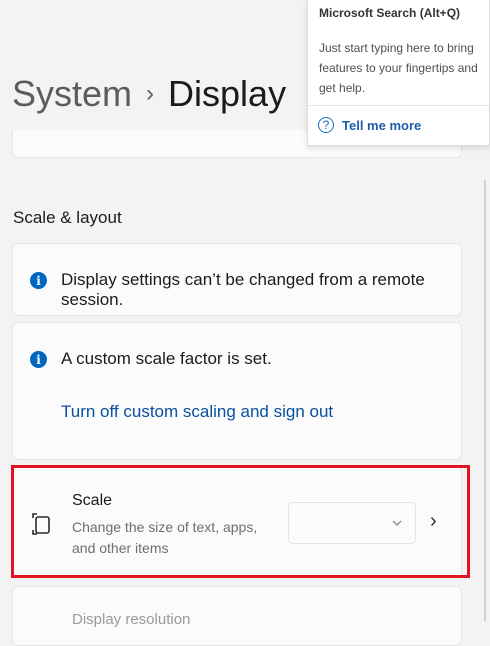 This screenshot has width=490, height=646. What do you see at coordinates (92, 501) in the screenshot?
I see `scale-title: Scale` at bounding box center [92, 501].